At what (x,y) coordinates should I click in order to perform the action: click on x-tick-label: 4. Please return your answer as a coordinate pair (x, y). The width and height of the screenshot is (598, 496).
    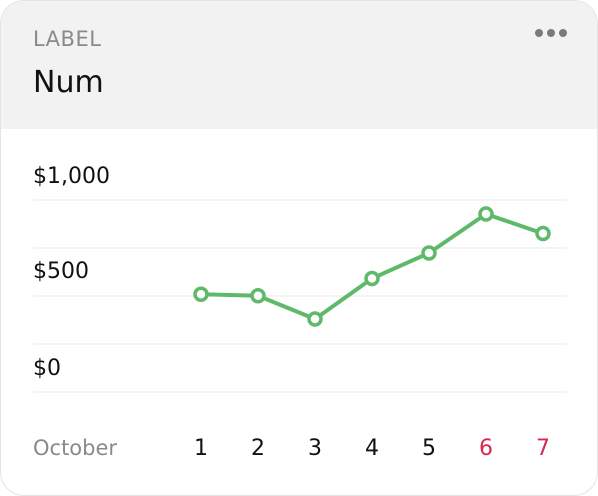
    Looking at the image, I should click on (372, 448).